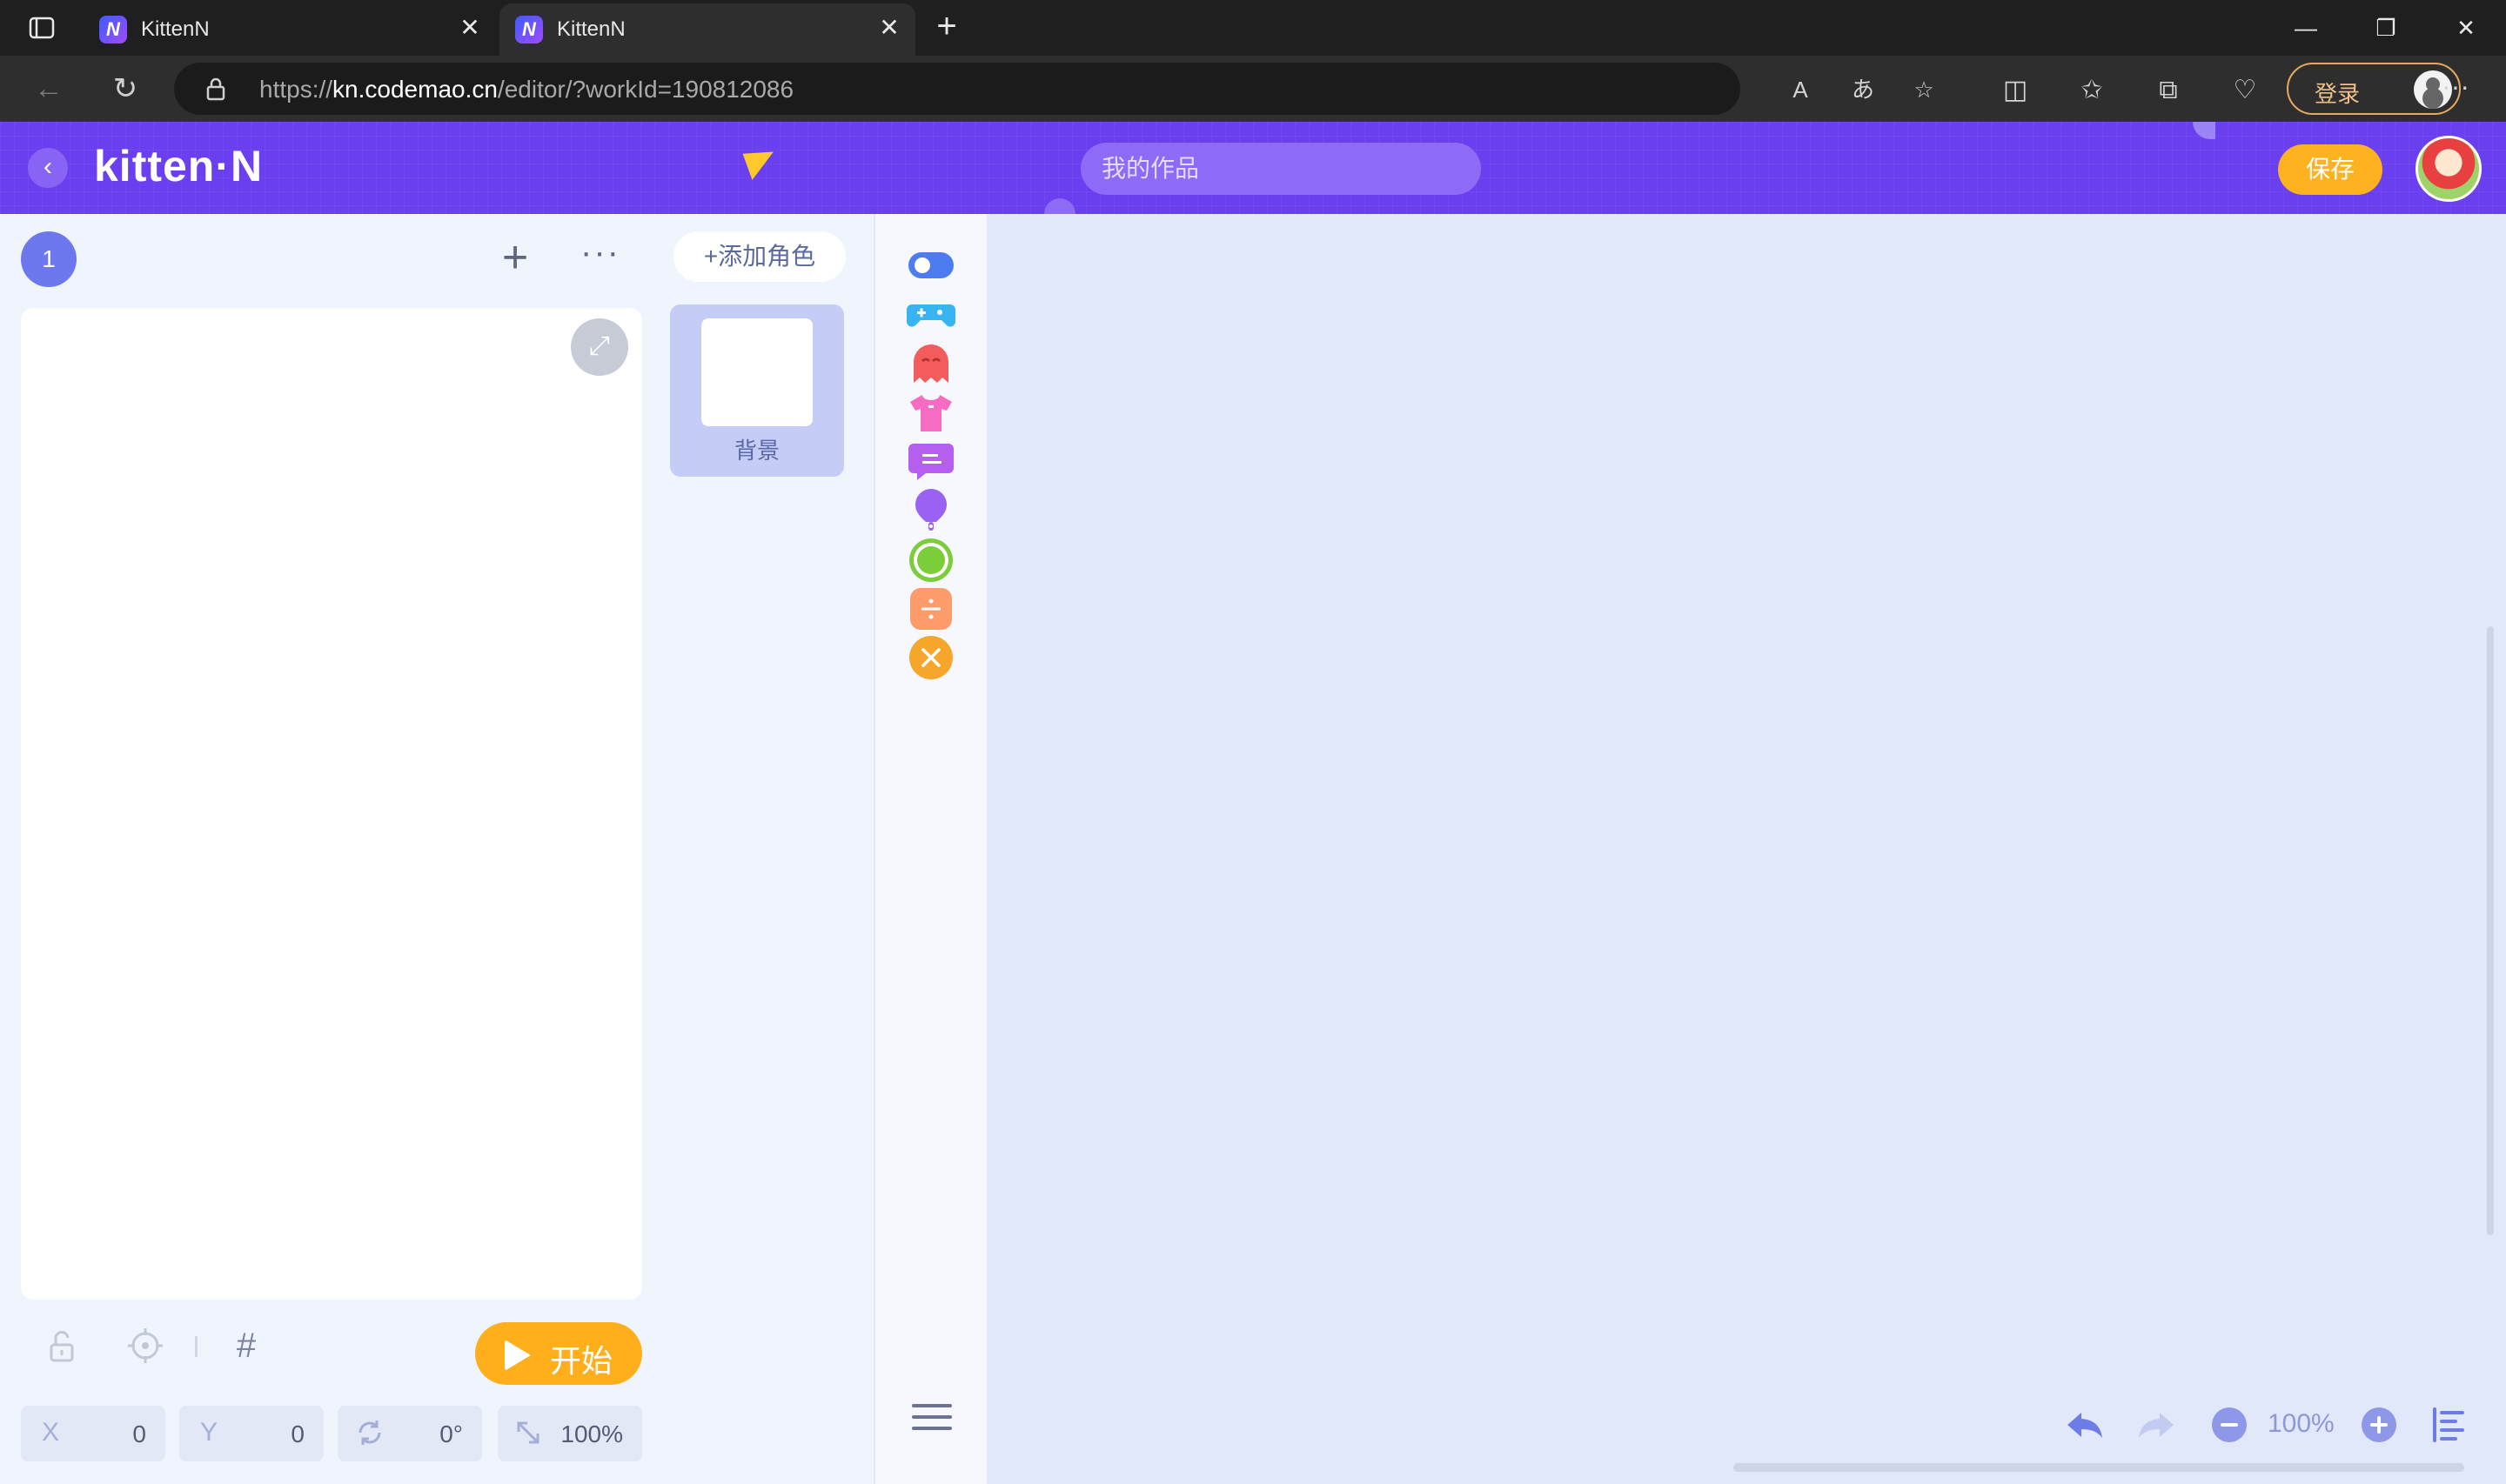 The width and height of the screenshot is (2506, 1484). I want to click on user-avatar, so click(2449, 169).